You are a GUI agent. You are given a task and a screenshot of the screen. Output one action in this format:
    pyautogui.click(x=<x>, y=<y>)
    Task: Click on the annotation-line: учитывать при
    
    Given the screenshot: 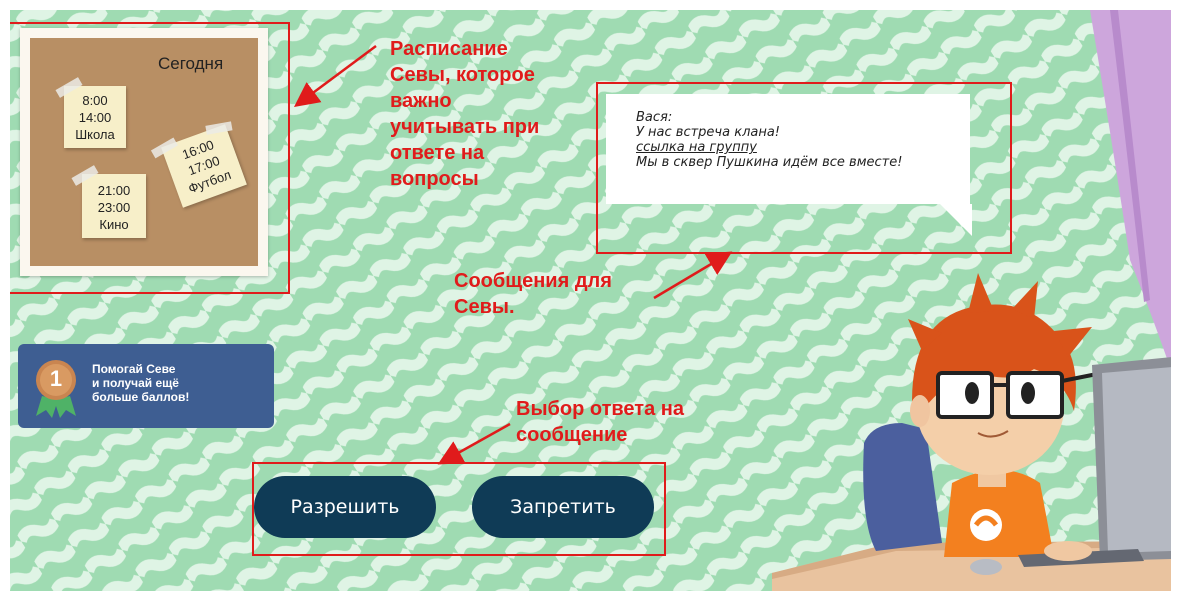 What is the action you would take?
    pyautogui.click(x=465, y=127)
    